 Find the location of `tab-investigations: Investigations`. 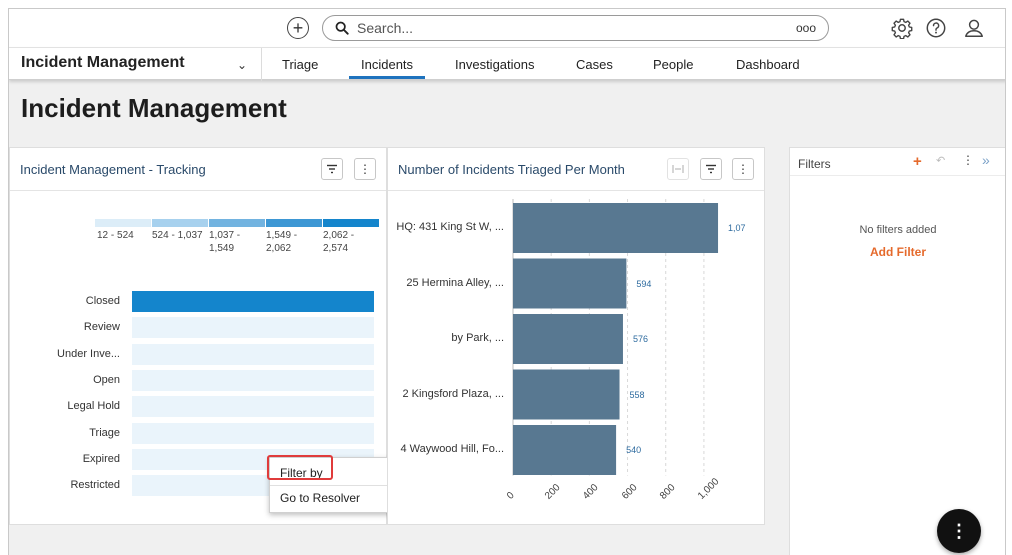

tab-investigations: Investigations is located at coordinates (495, 64).